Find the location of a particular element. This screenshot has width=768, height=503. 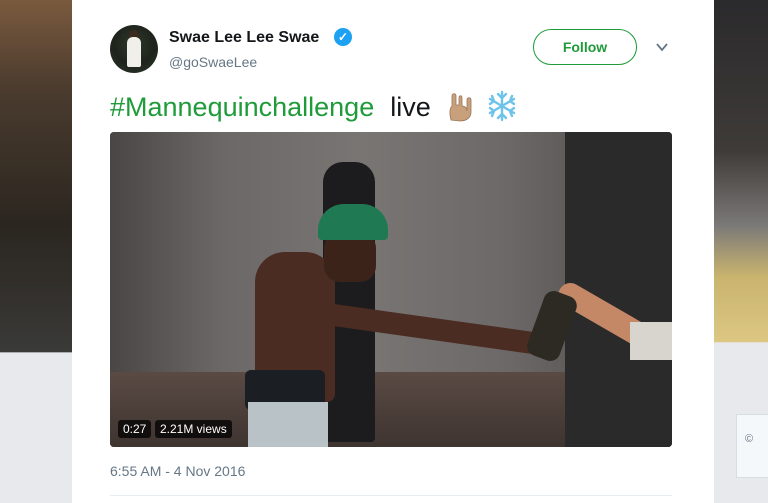

tweet-text: #Mannequinchallenge live is located at coordinates (314, 106).